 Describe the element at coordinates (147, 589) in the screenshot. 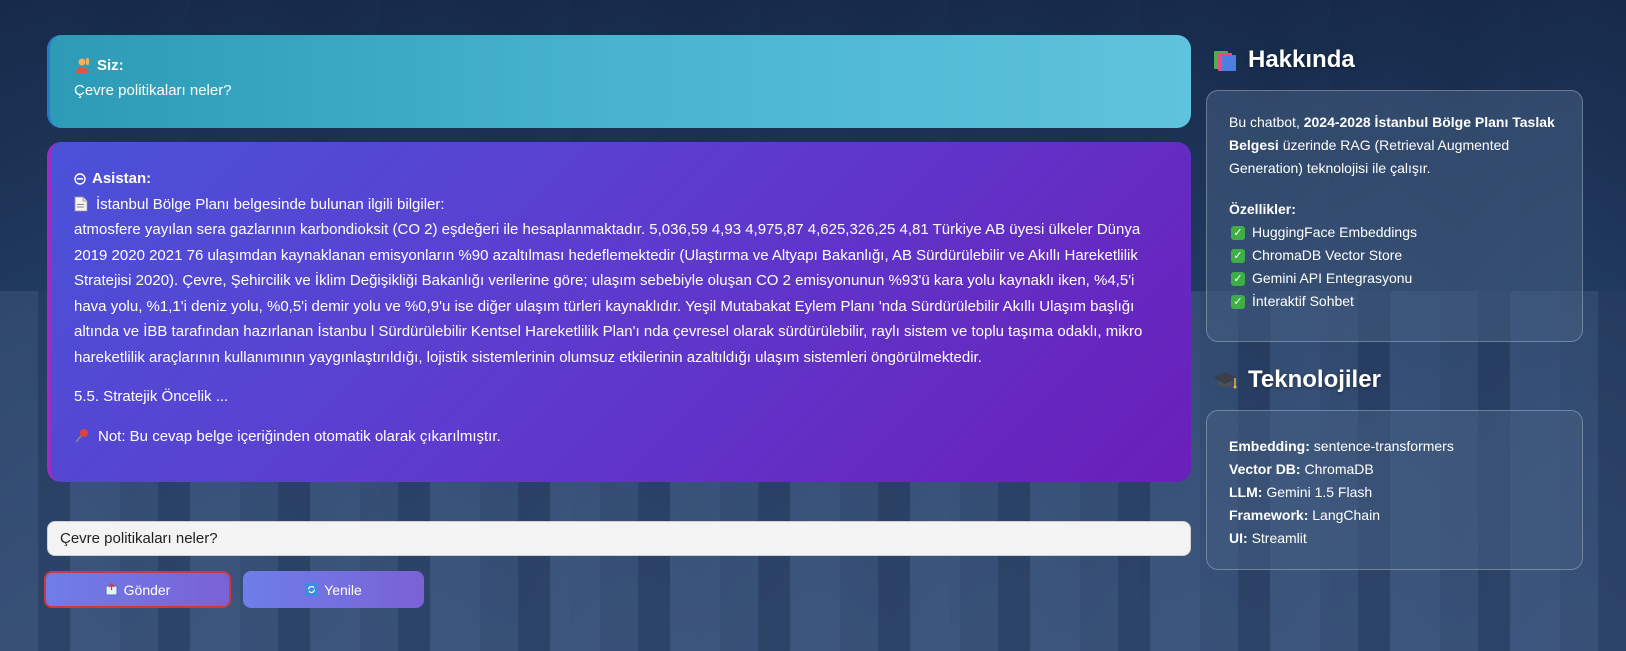

I see `send-button-label: Gönder` at that location.